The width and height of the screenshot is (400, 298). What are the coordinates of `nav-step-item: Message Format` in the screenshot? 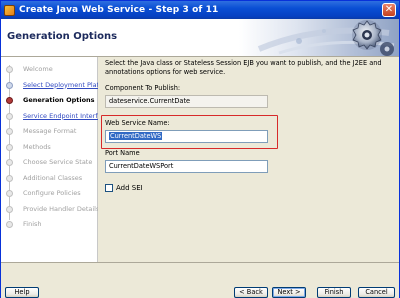 It's located at (49, 131).